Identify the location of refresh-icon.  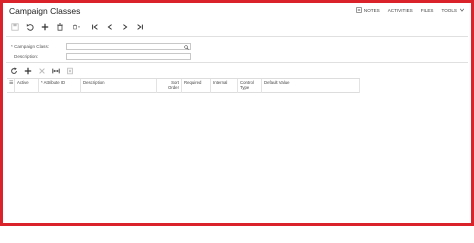
(14, 70).